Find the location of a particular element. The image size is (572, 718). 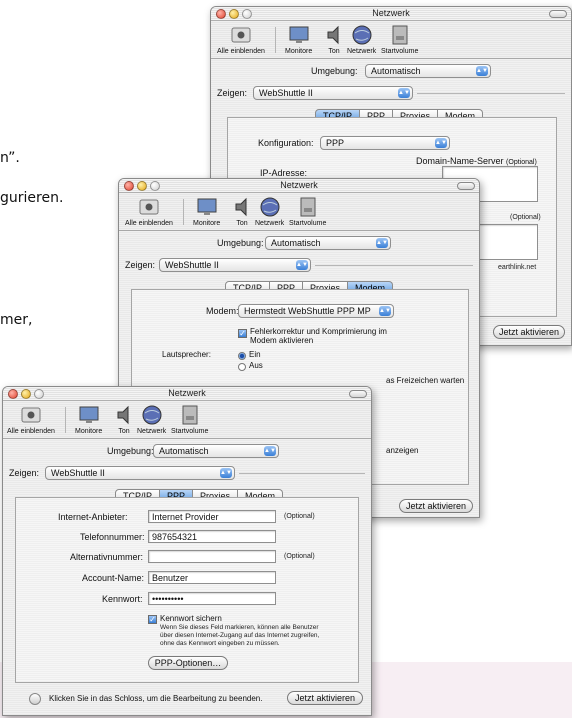

ip-address-label: IP-Adresse: is located at coordinates (284, 173).